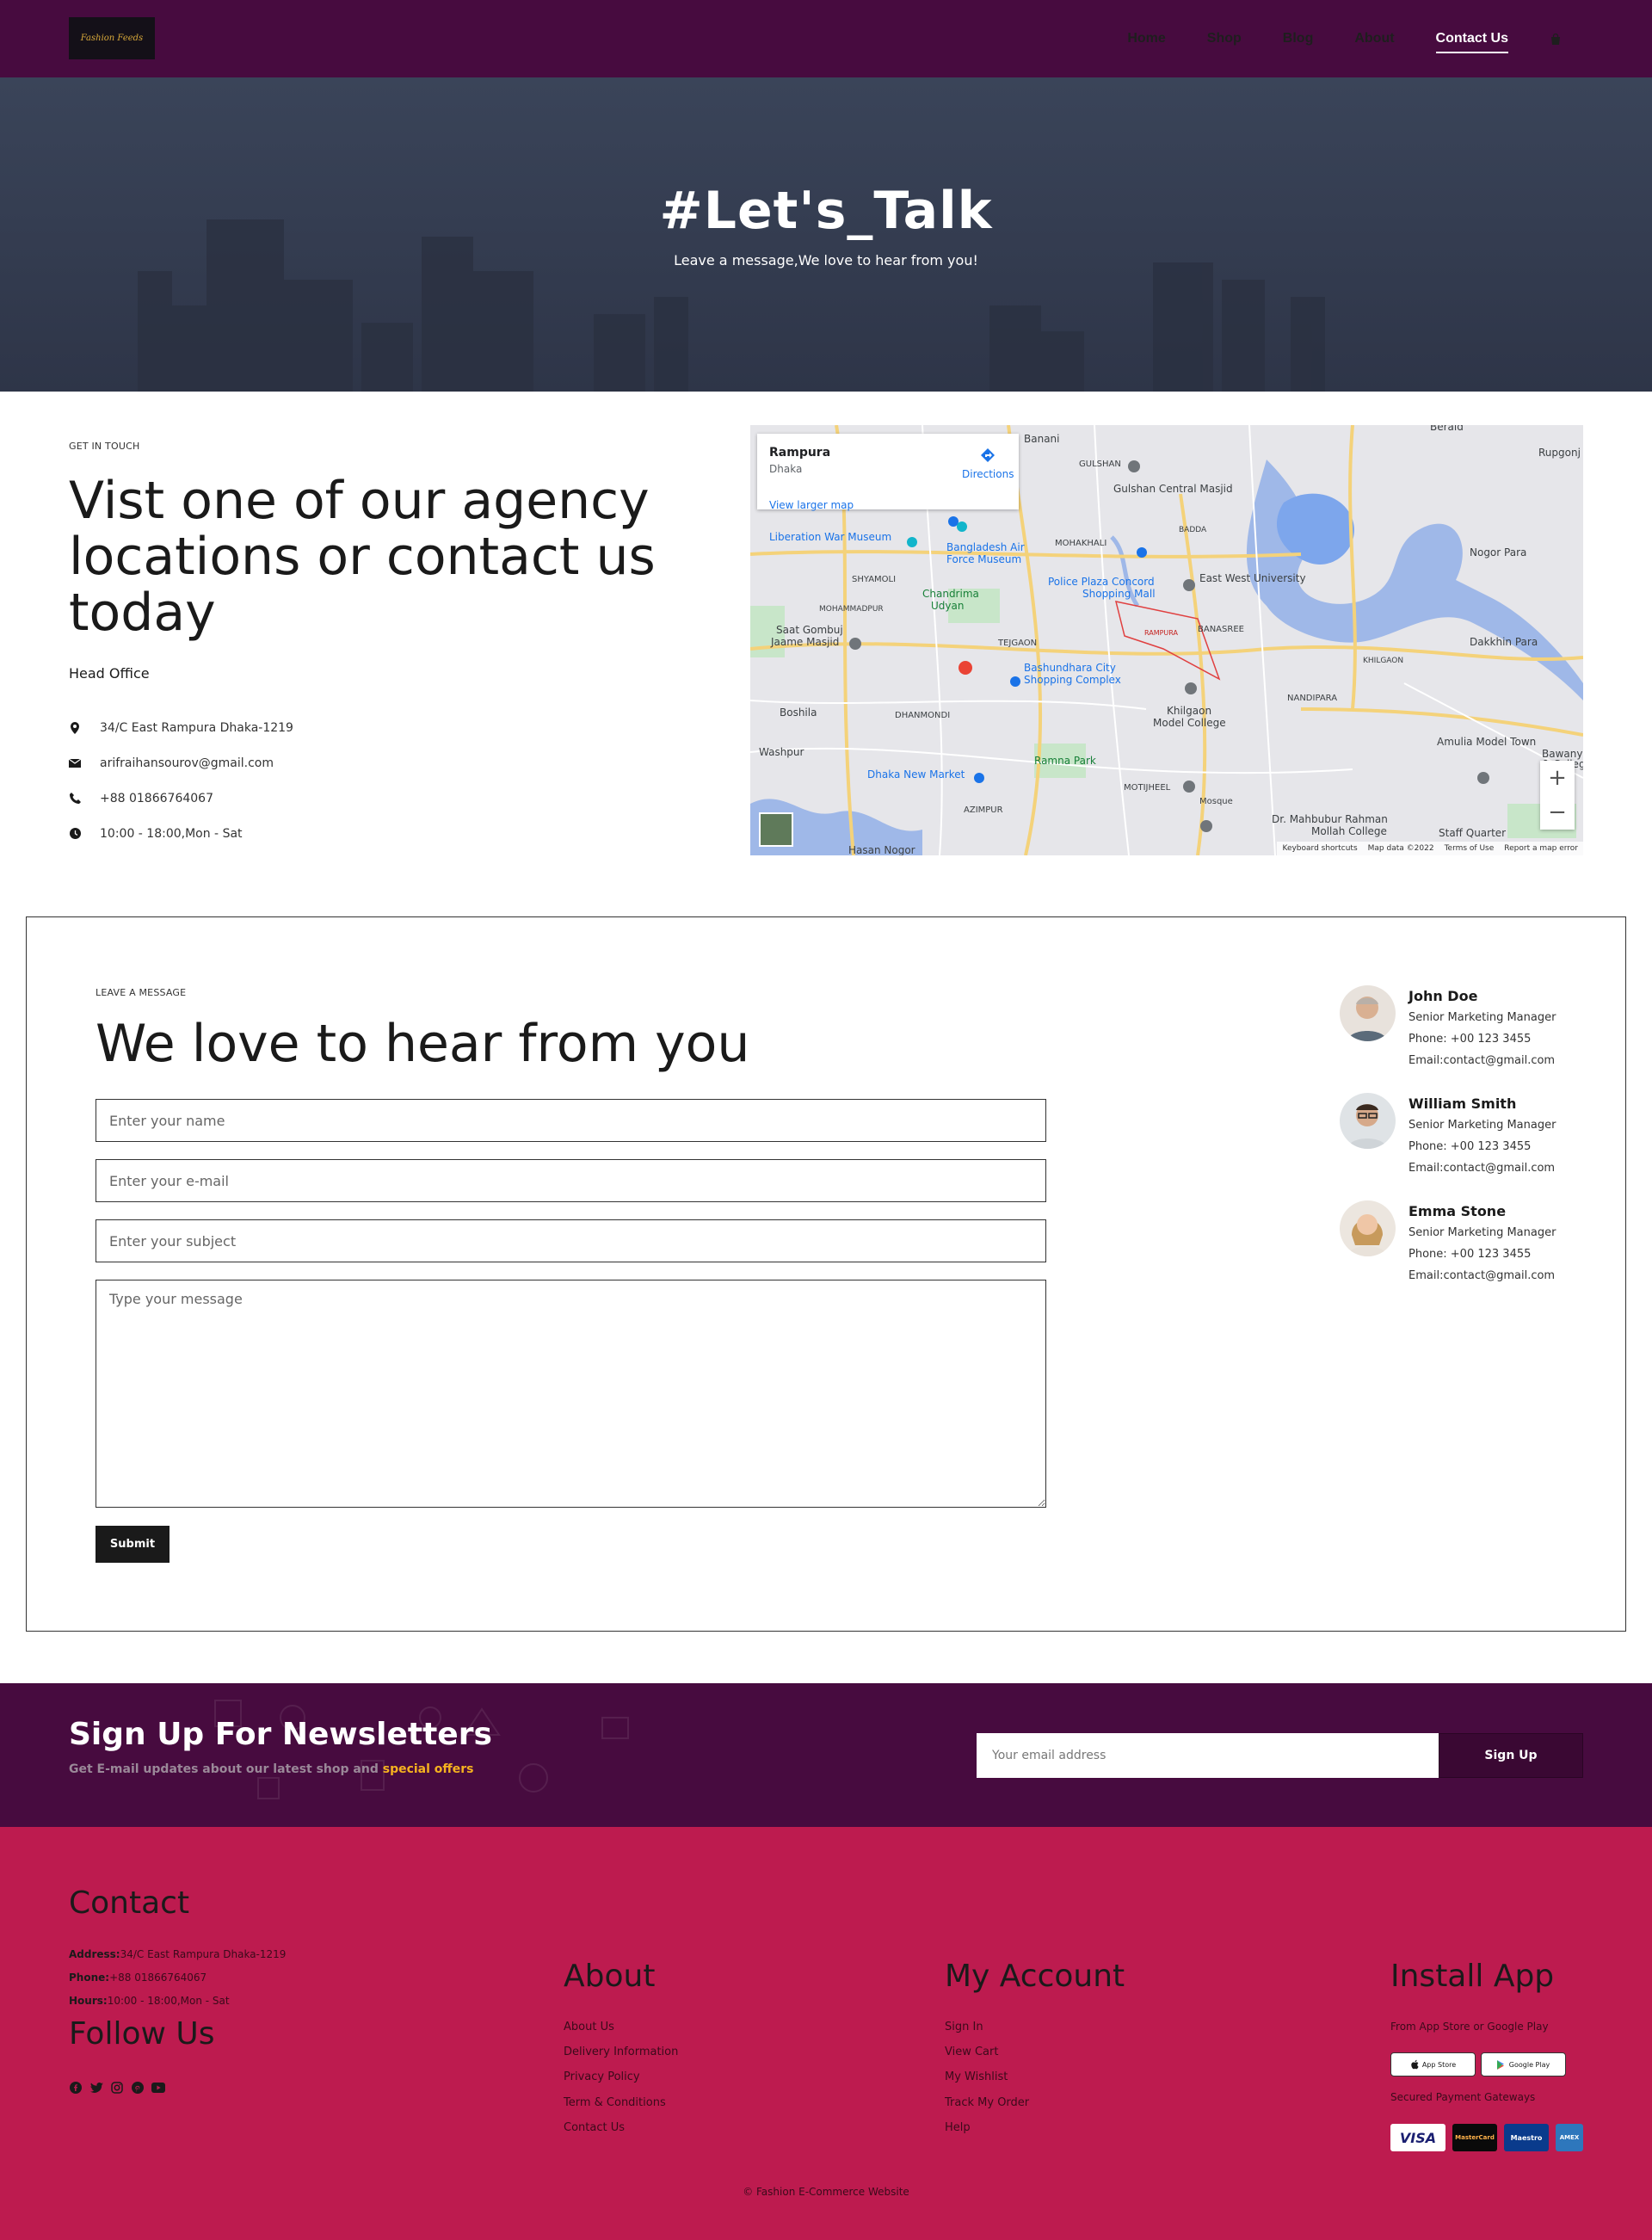 This screenshot has width=1652, height=2240. I want to click on footer-contact-us-link: Contact Us, so click(594, 2127).